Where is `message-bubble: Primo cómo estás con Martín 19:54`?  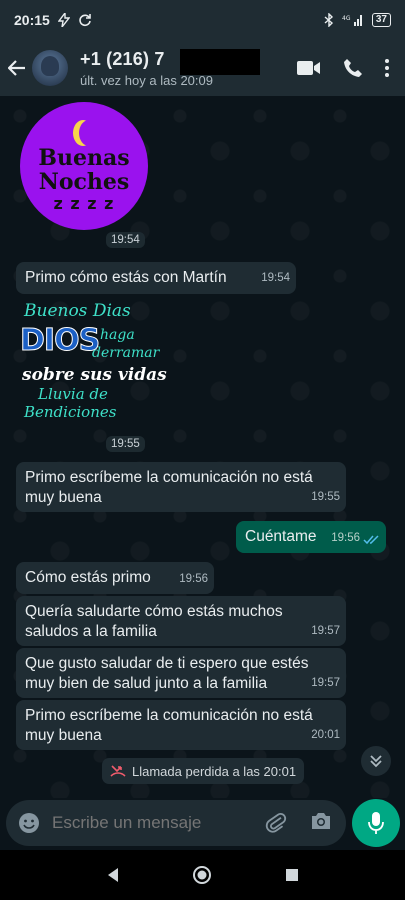
message-bubble: Primo cómo estás con Martín 19:54 is located at coordinates (156, 278).